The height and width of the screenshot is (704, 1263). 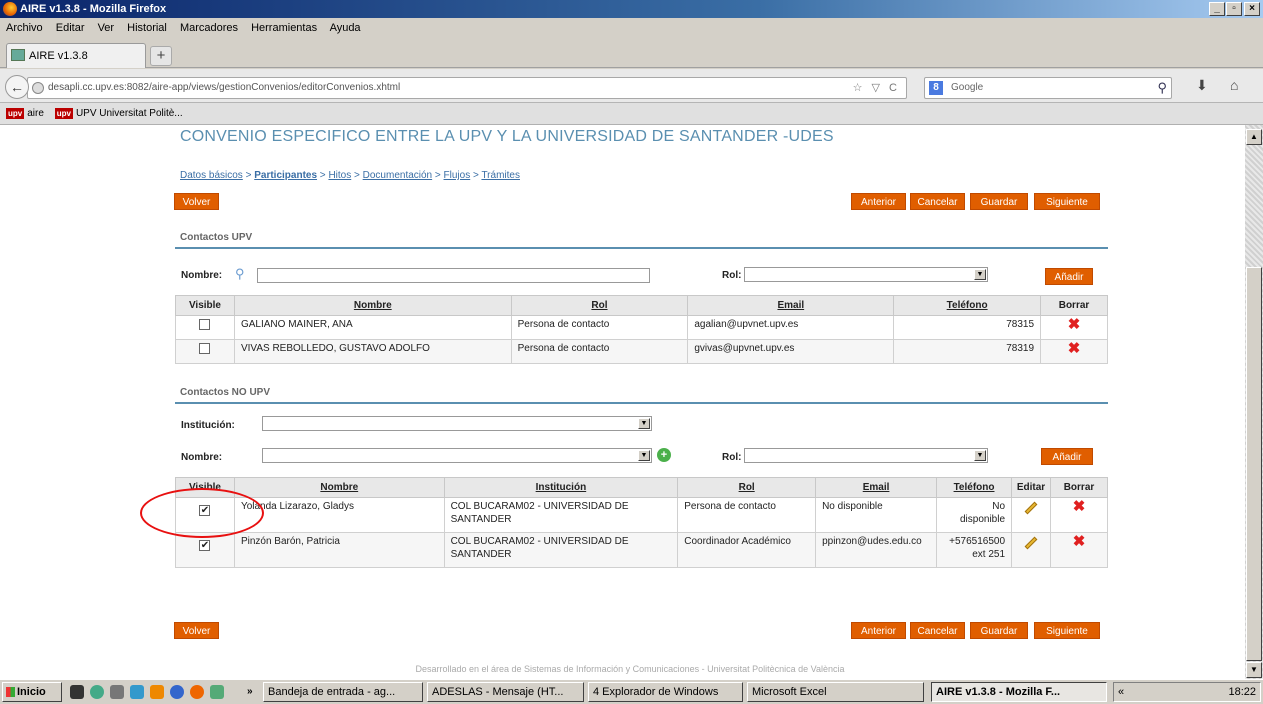 I want to click on crumb-participantes: Participantes, so click(x=285, y=175).